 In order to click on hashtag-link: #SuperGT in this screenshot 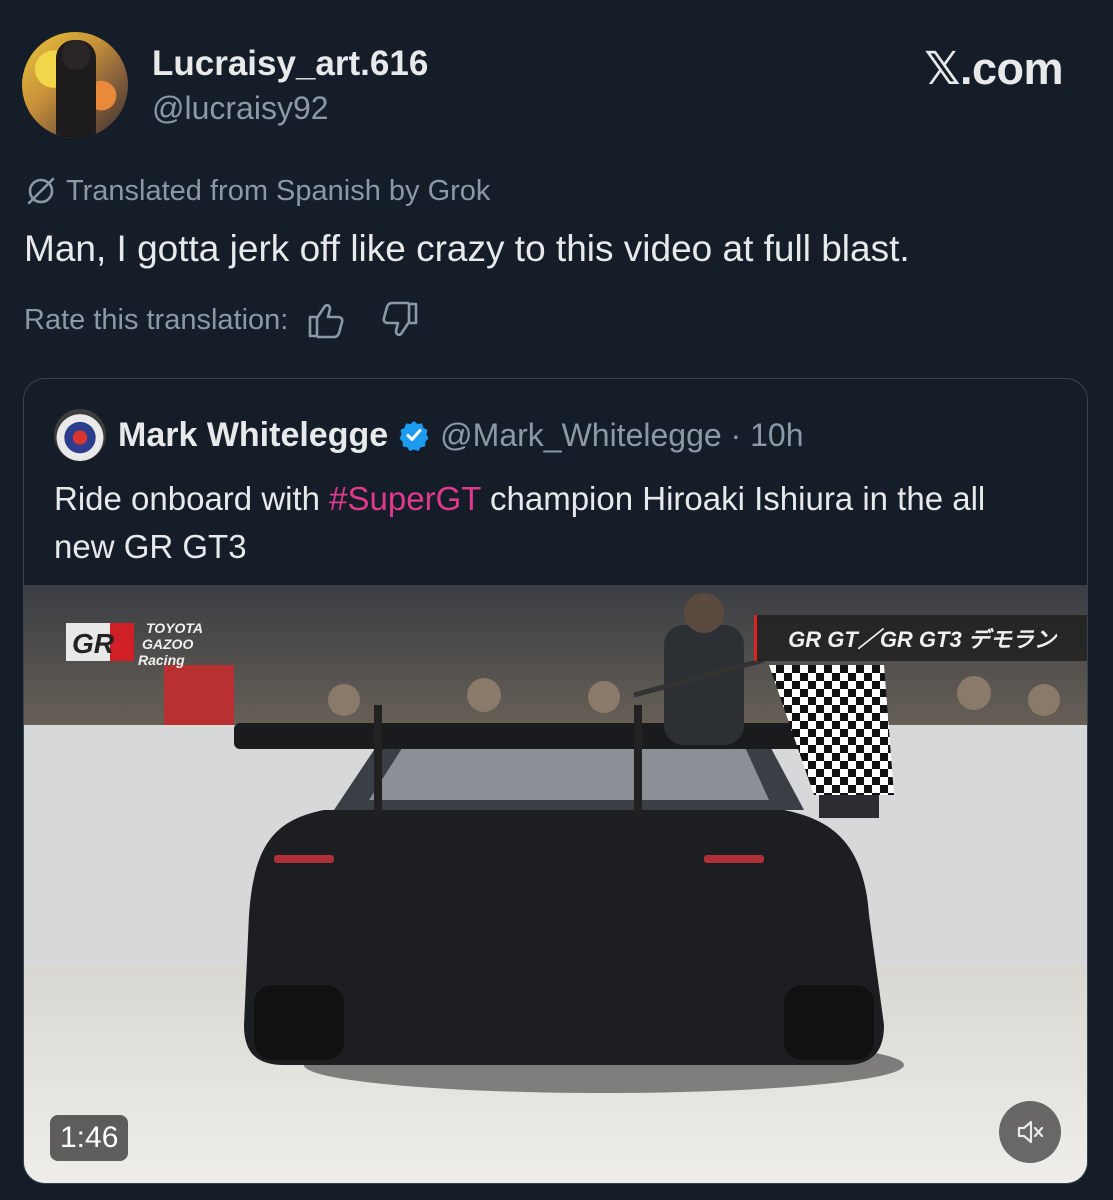, I will do `click(405, 498)`.